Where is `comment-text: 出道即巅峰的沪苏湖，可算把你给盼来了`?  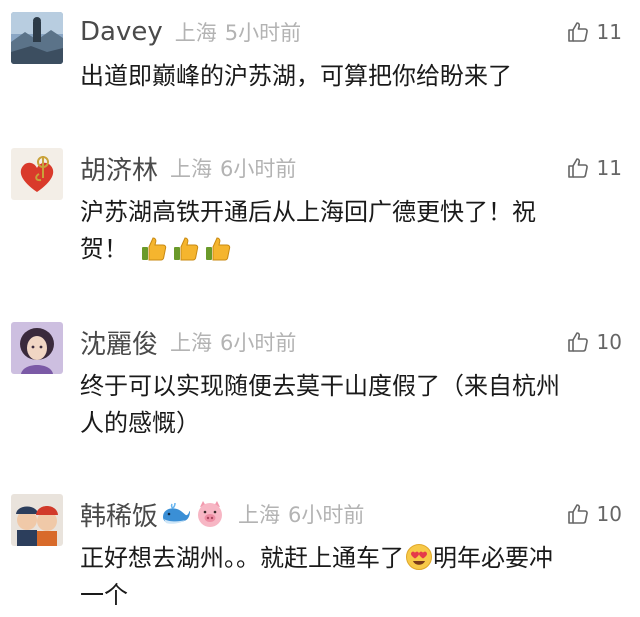
comment-text: 出道即巅峰的沪苏湖，可算把你给盼来了 is located at coordinates (350, 76).